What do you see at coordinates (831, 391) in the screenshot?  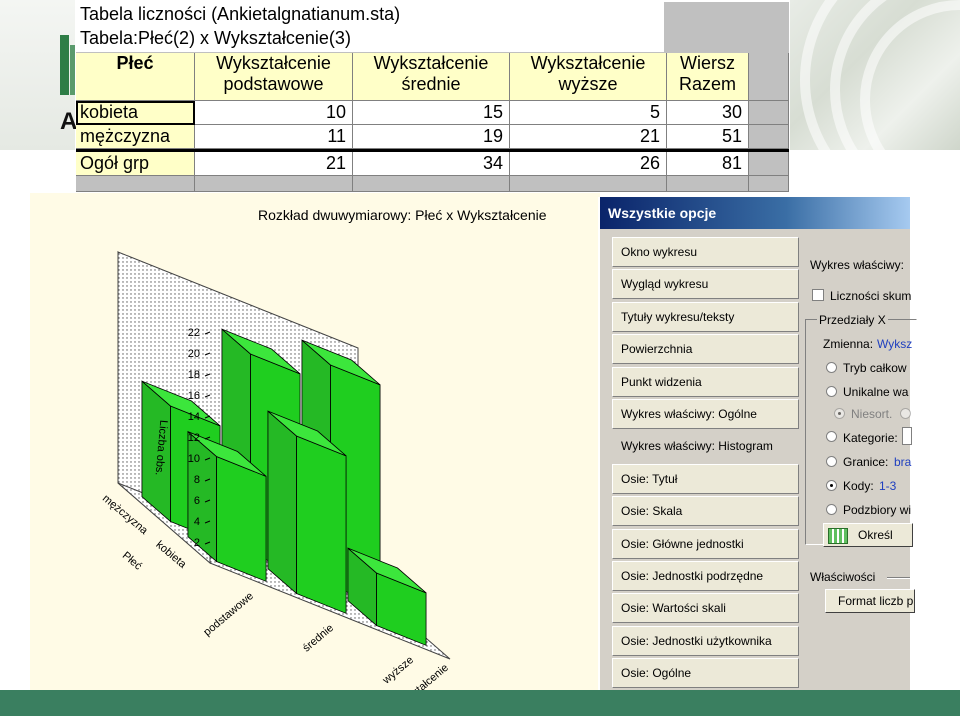 I see `radio-unique` at bounding box center [831, 391].